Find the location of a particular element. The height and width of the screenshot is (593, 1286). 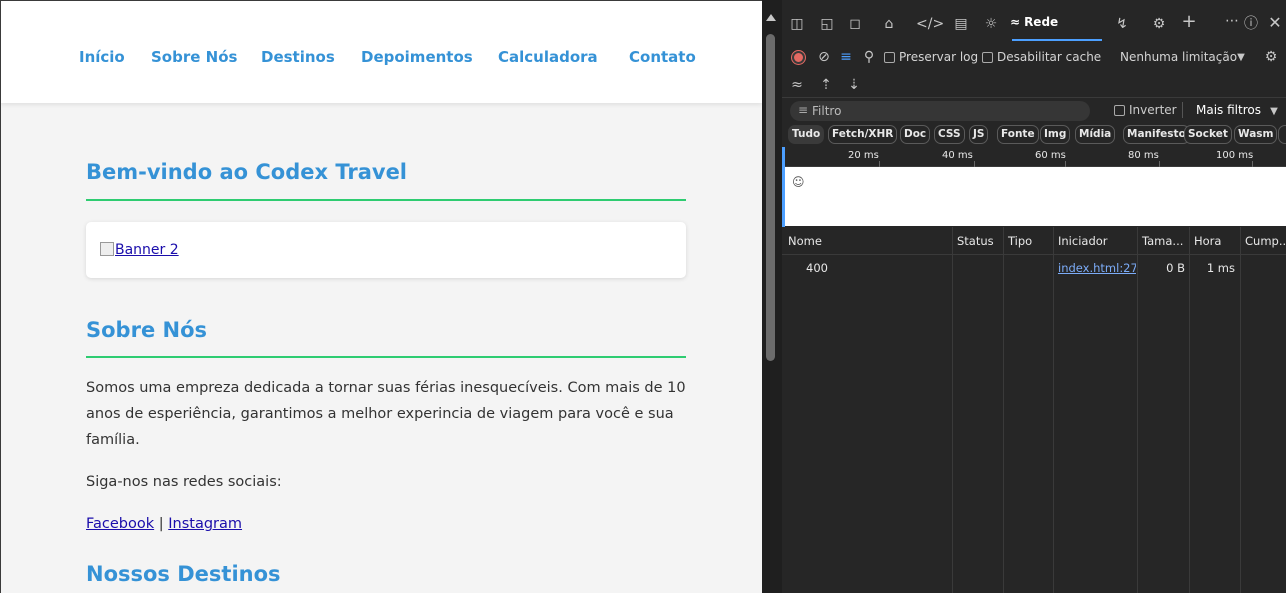

timeline-graph-area: ☺ is located at coordinates (1034, 196).